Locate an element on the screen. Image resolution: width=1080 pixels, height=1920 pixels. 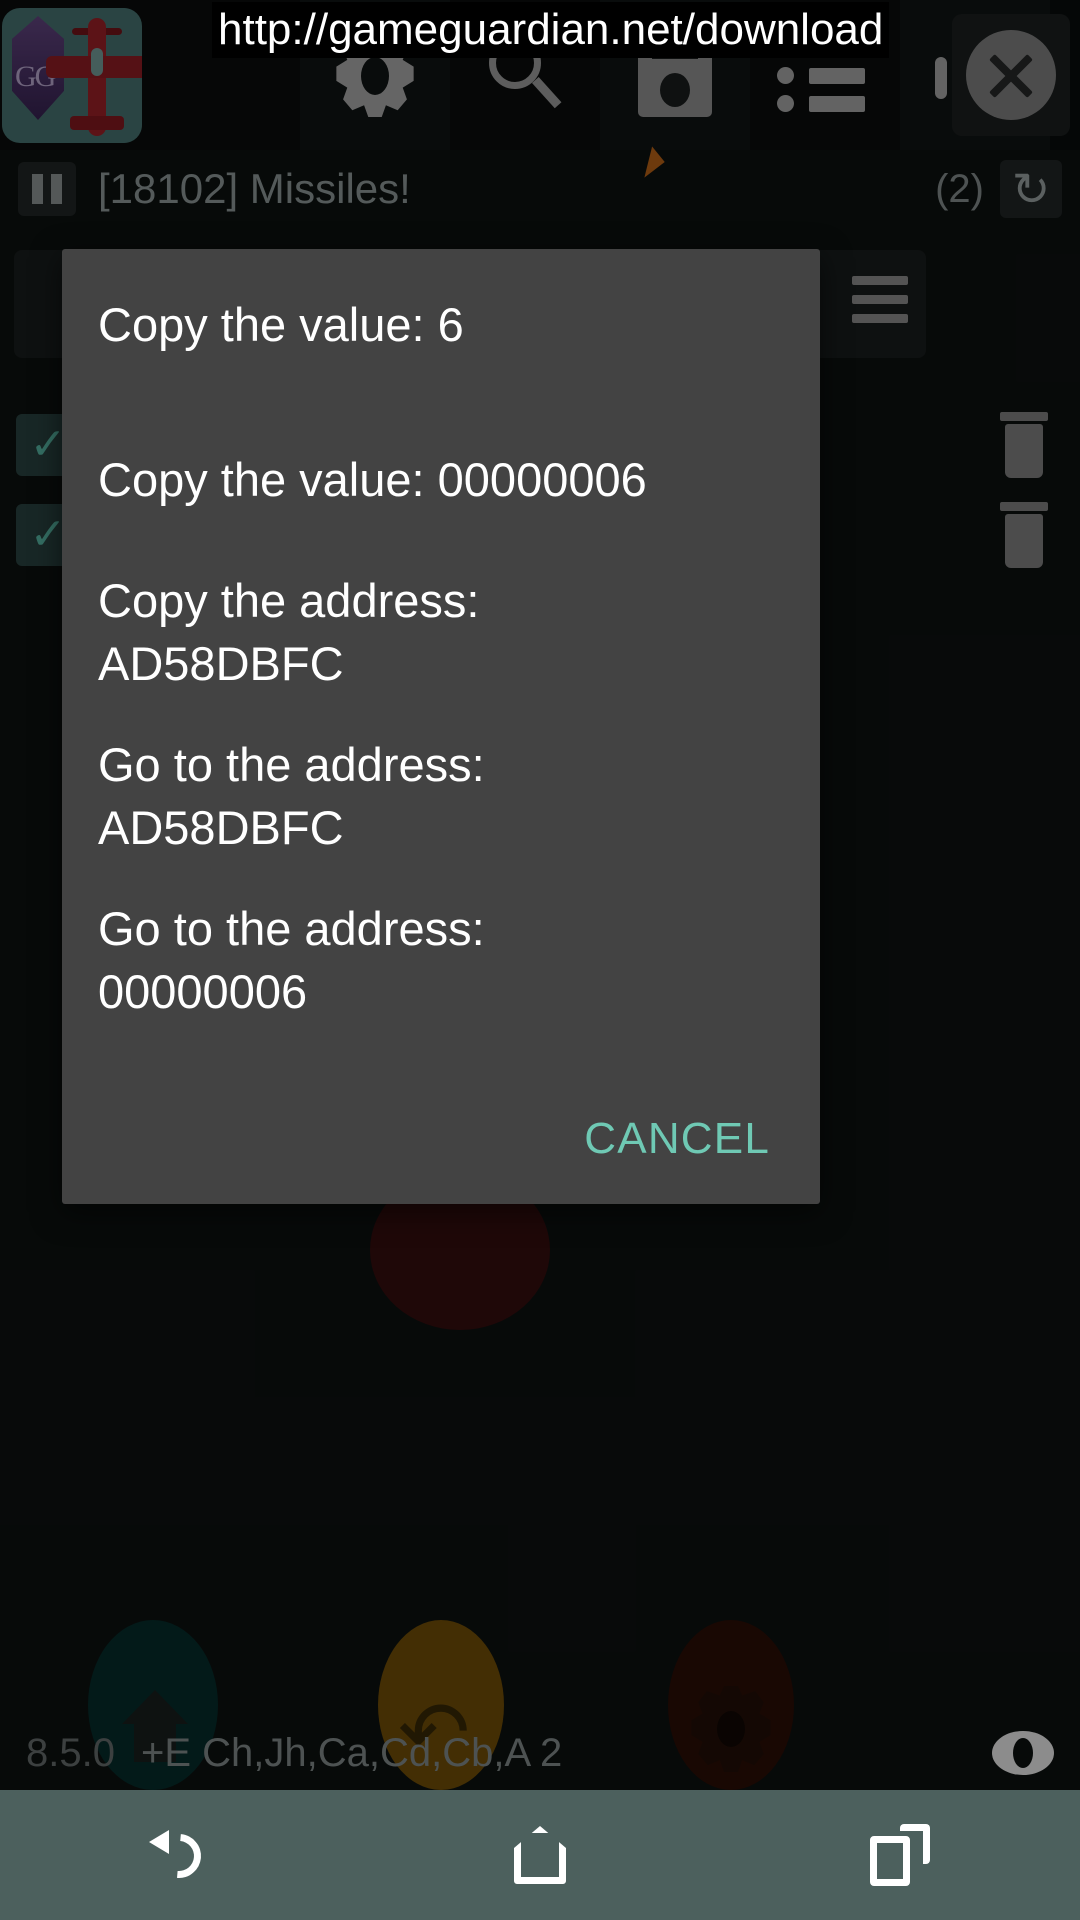
menu-item-goto-address-value: Go to the address: 00000006 is located at coordinates (441, 969).